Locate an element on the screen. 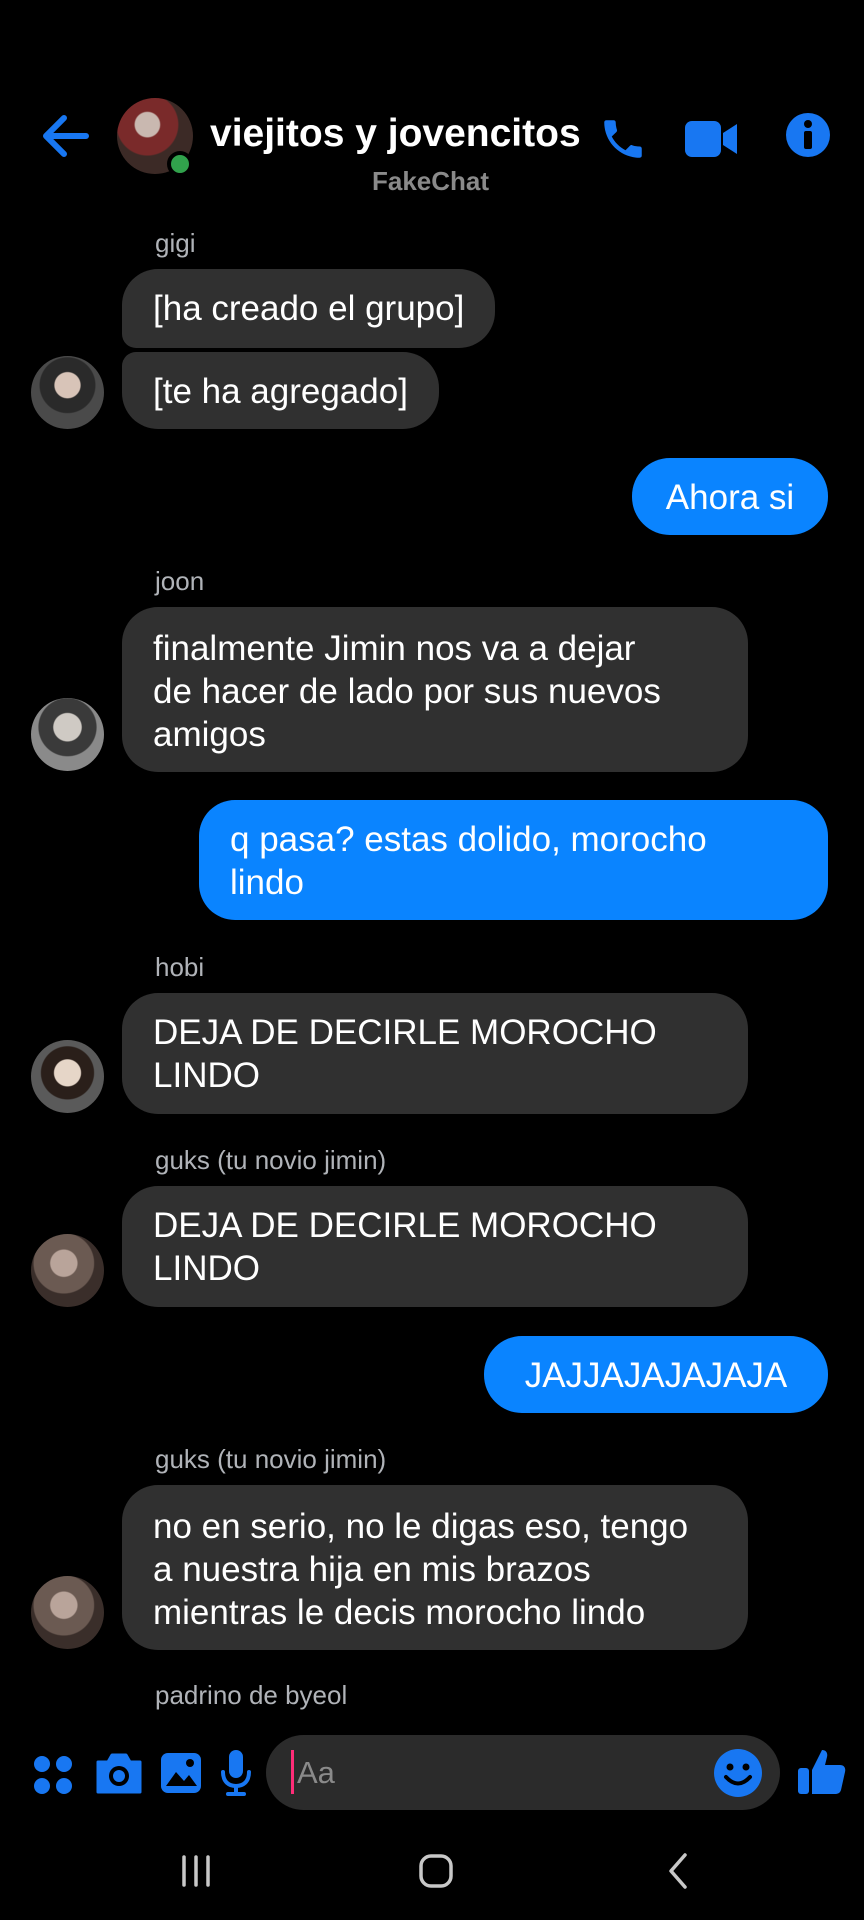 The width and height of the screenshot is (864, 1920). like-button is located at coordinates (822, 1772).